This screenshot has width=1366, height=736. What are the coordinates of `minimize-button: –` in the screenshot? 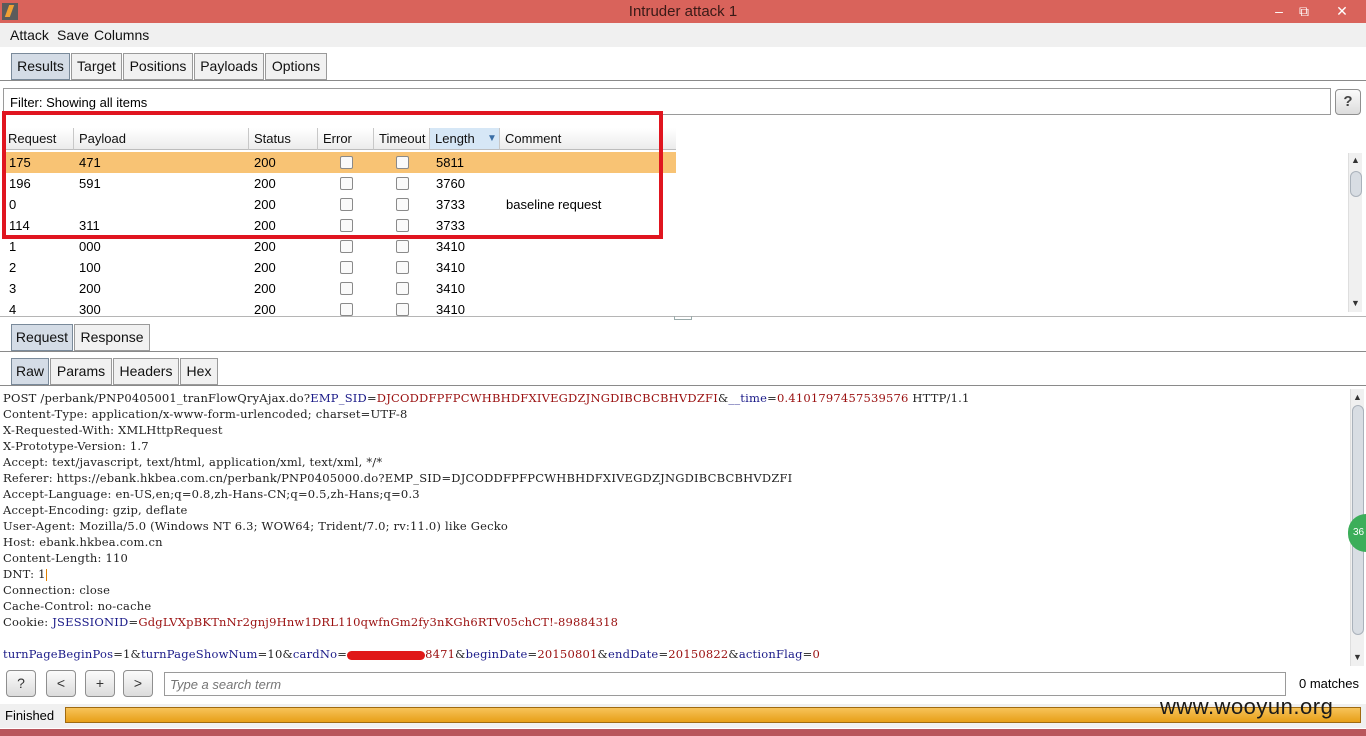 It's located at (1279, 11).